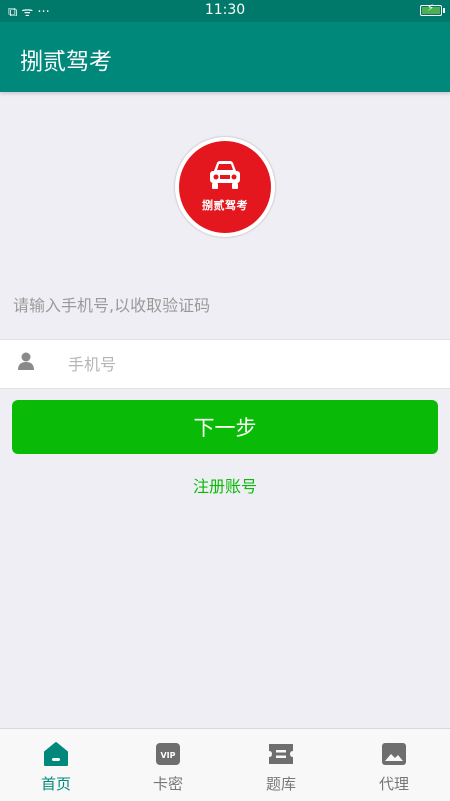  What do you see at coordinates (167, 784) in the screenshot?
I see `tab-card-code-label: 卡密` at bounding box center [167, 784].